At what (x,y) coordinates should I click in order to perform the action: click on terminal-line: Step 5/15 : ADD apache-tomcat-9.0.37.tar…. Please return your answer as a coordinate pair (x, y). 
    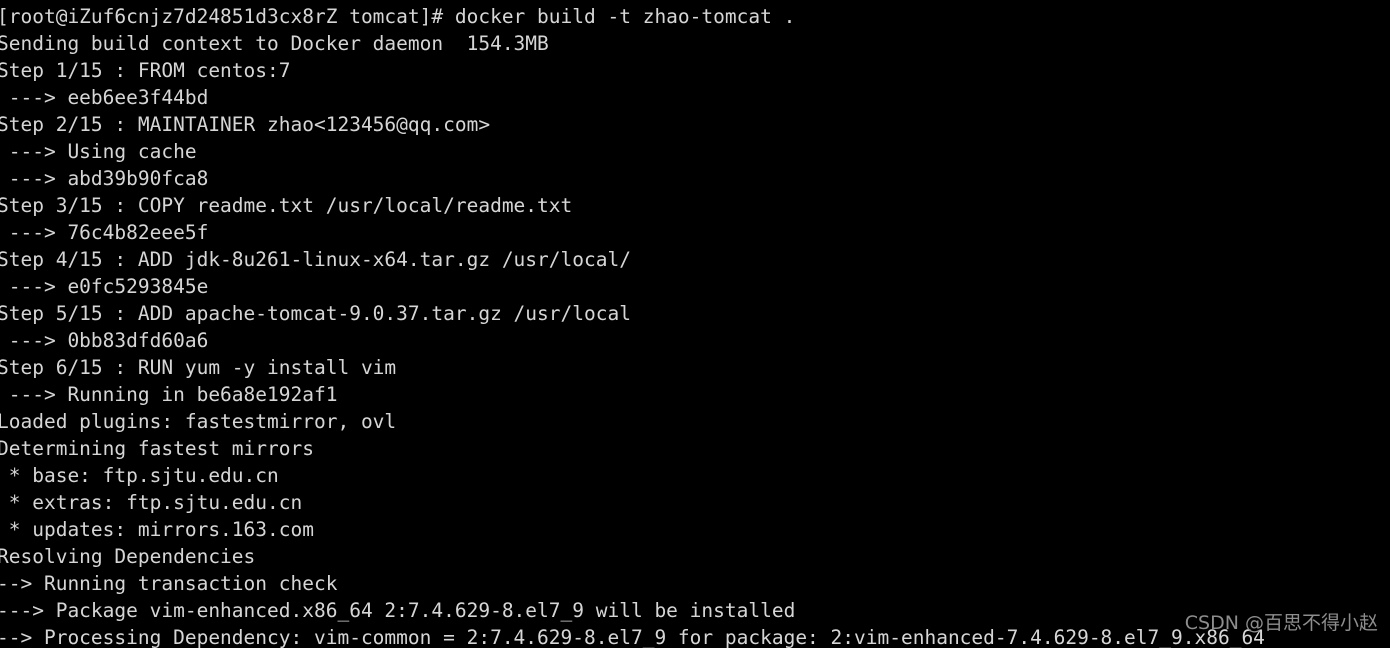
    Looking at the image, I should click on (315, 313).